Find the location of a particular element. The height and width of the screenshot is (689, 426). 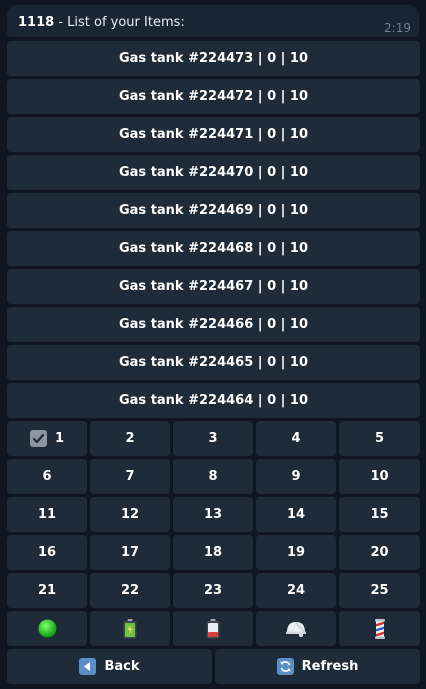

message-caption: - List of your Items: is located at coordinates (119, 22).